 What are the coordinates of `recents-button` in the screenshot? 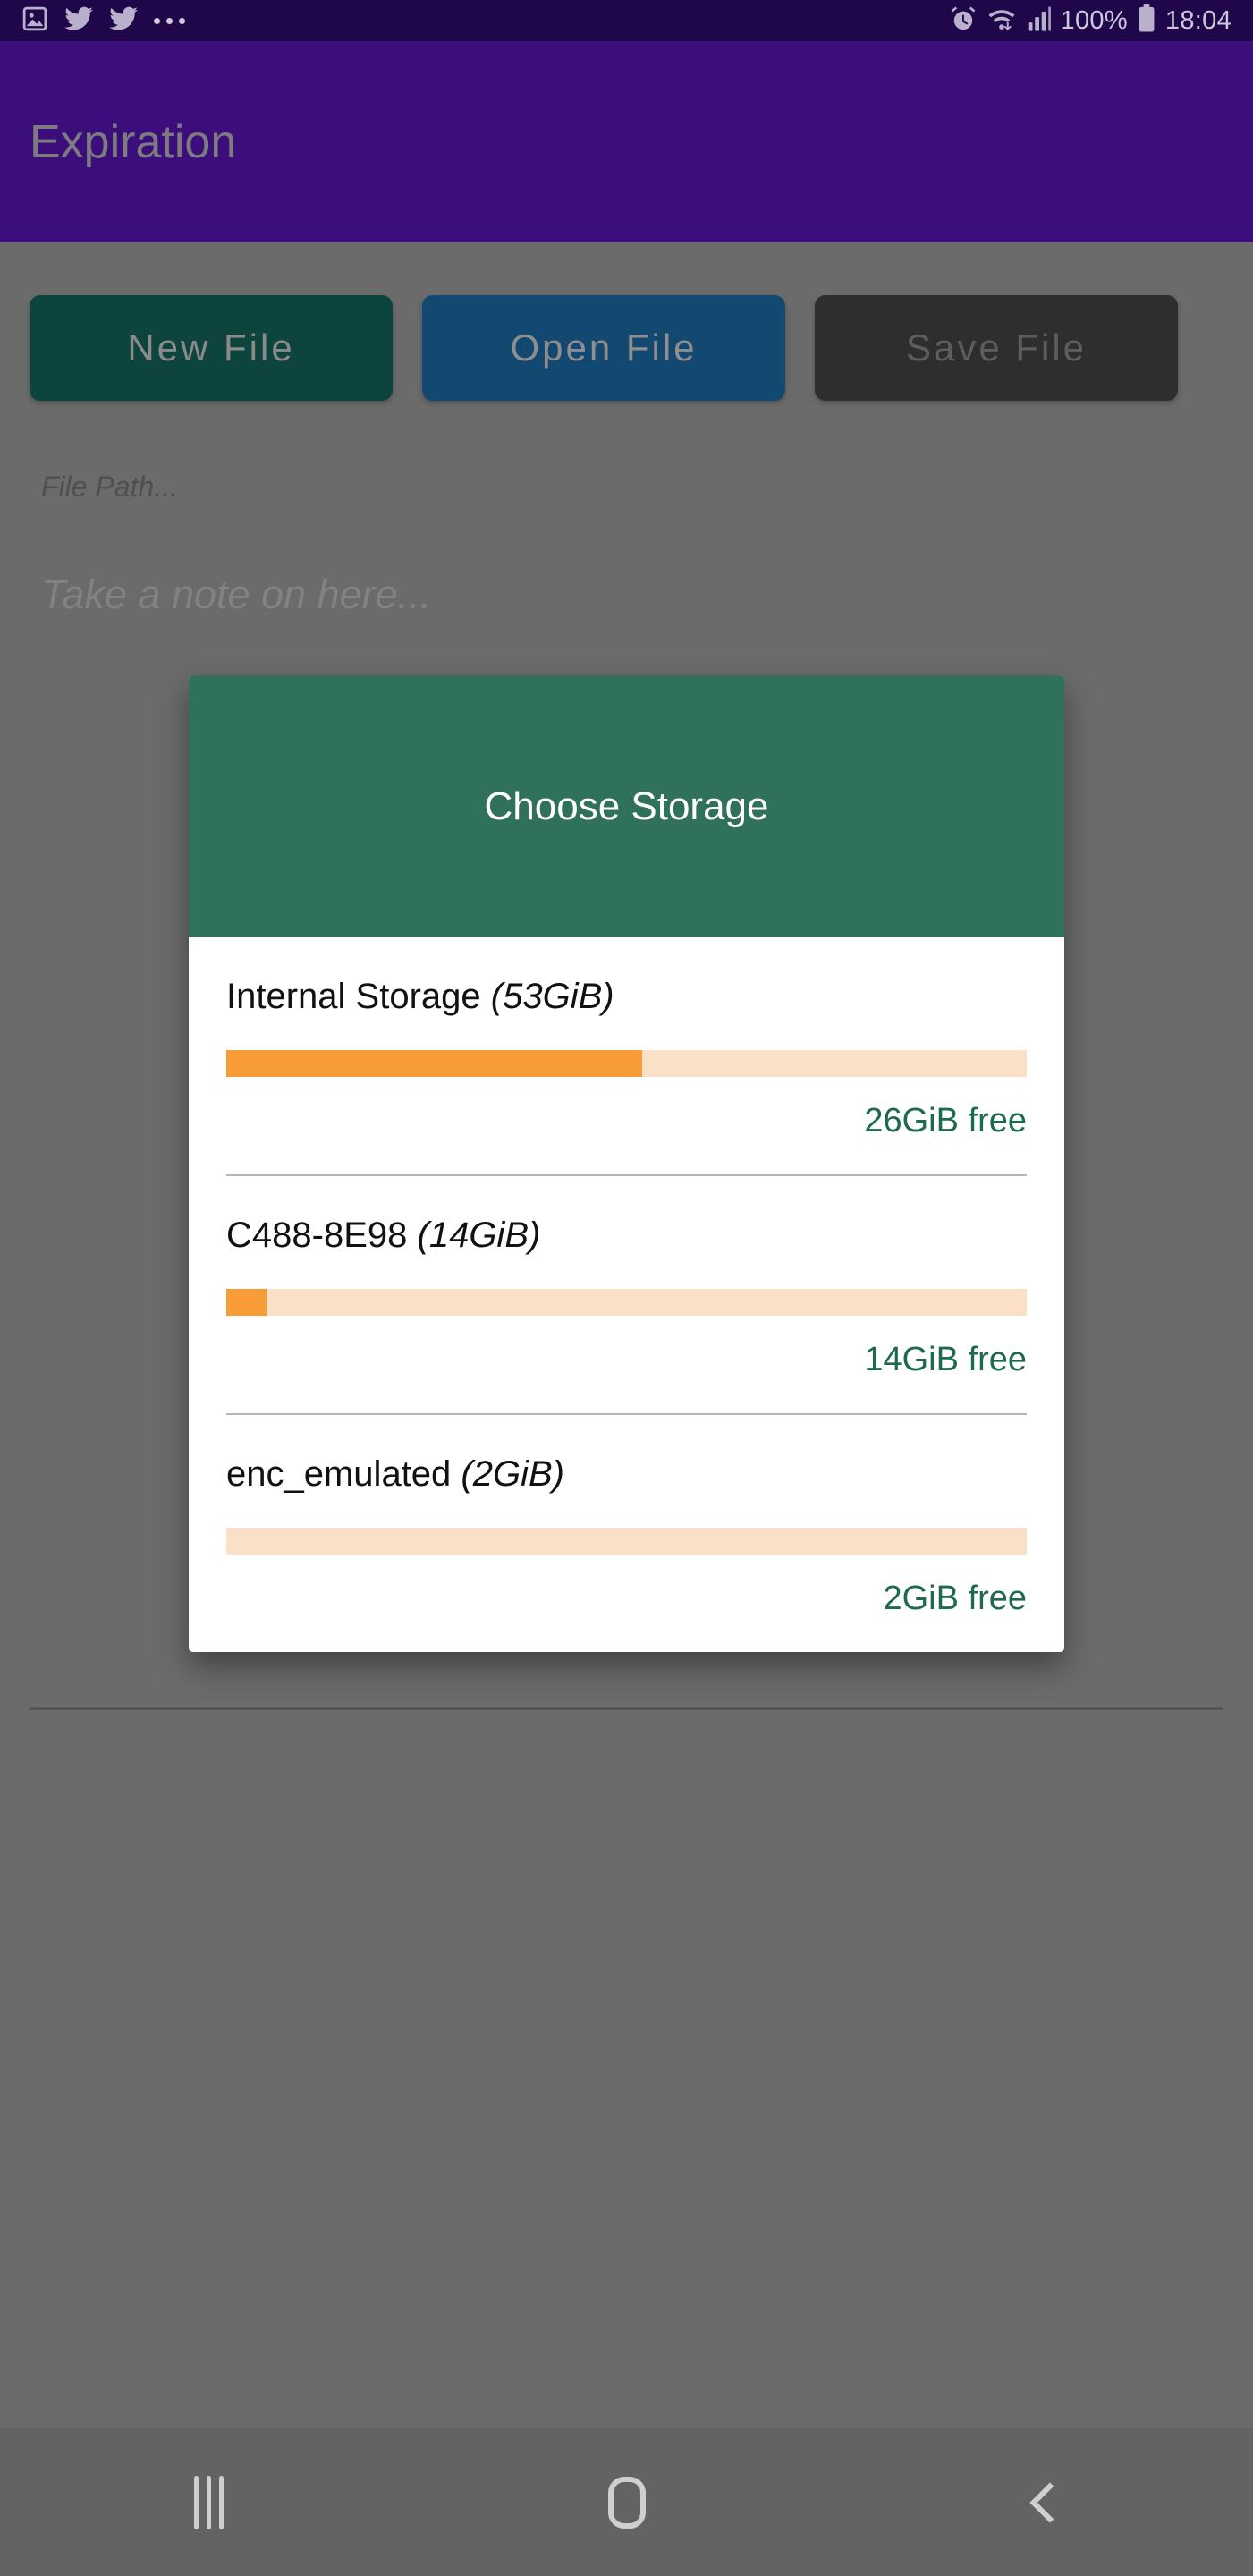 It's located at (209, 2502).